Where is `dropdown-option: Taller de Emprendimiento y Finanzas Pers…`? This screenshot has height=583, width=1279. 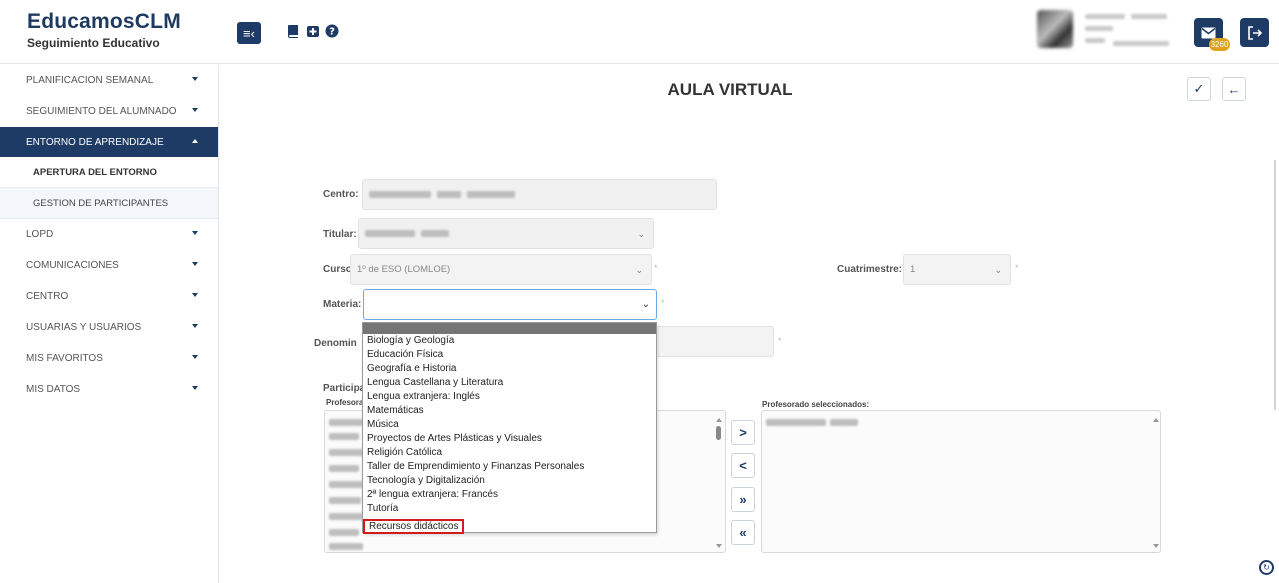
dropdown-option: Taller de Emprendimiento y Finanzas Pers… is located at coordinates (509, 467).